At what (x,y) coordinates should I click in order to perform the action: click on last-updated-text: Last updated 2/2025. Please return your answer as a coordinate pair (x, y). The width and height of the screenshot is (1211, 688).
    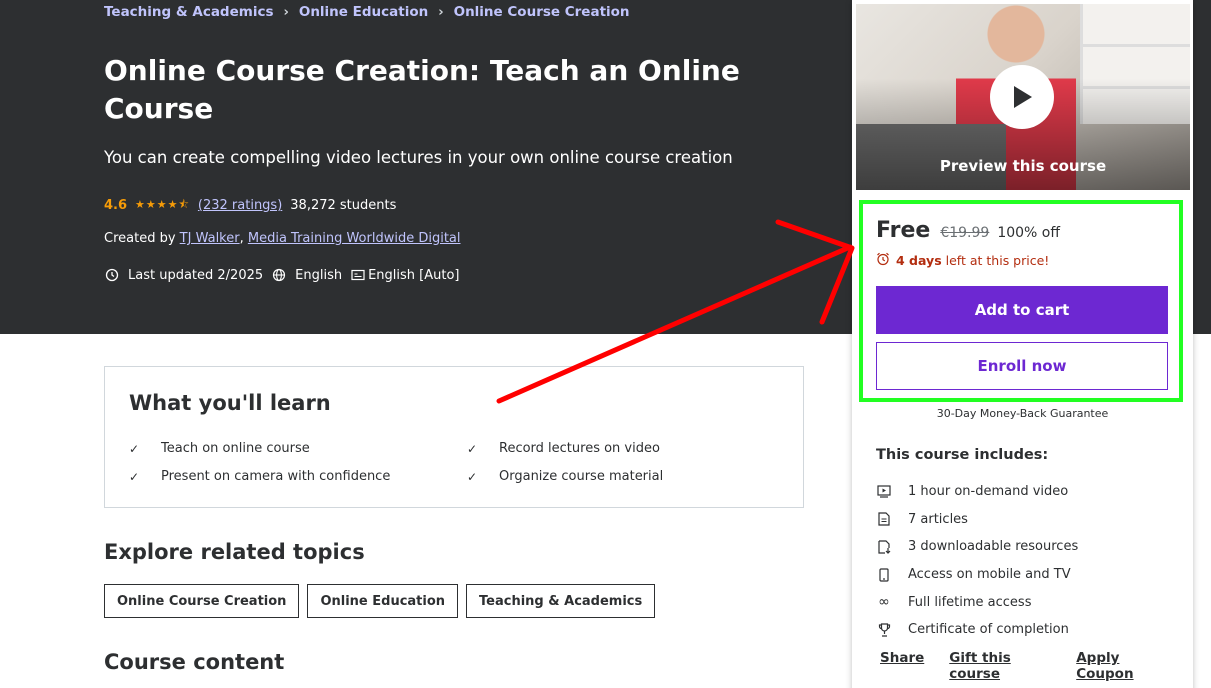
    Looking at the image, I should click on (196, 275).